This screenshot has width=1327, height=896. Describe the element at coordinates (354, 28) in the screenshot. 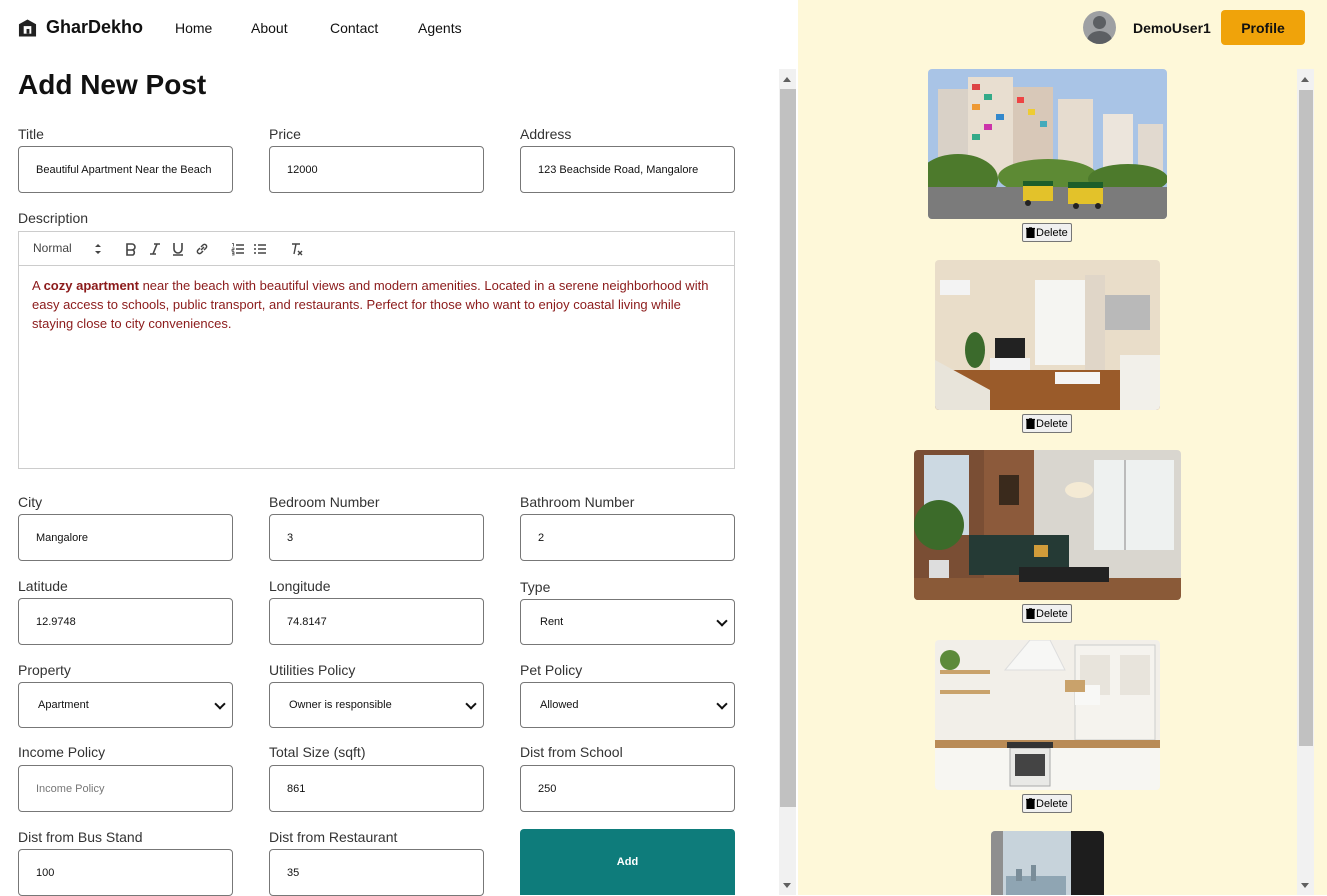

I see `nav-contact: Contact` at that location.